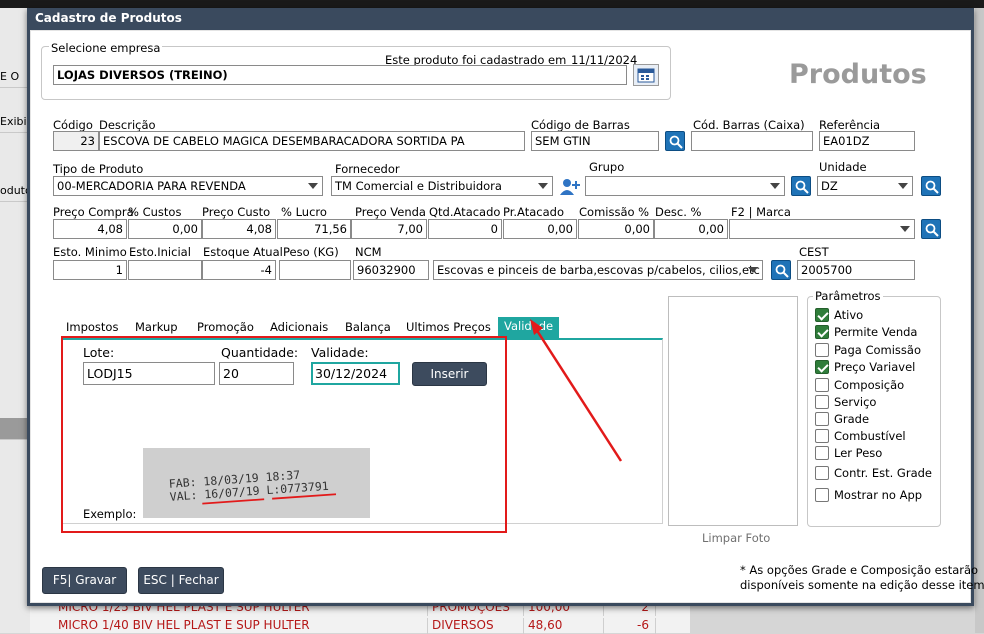  Describe the element at coordinates (867, 141) in the screenshot. I see `referencia-field: EA01DZ` at that location.